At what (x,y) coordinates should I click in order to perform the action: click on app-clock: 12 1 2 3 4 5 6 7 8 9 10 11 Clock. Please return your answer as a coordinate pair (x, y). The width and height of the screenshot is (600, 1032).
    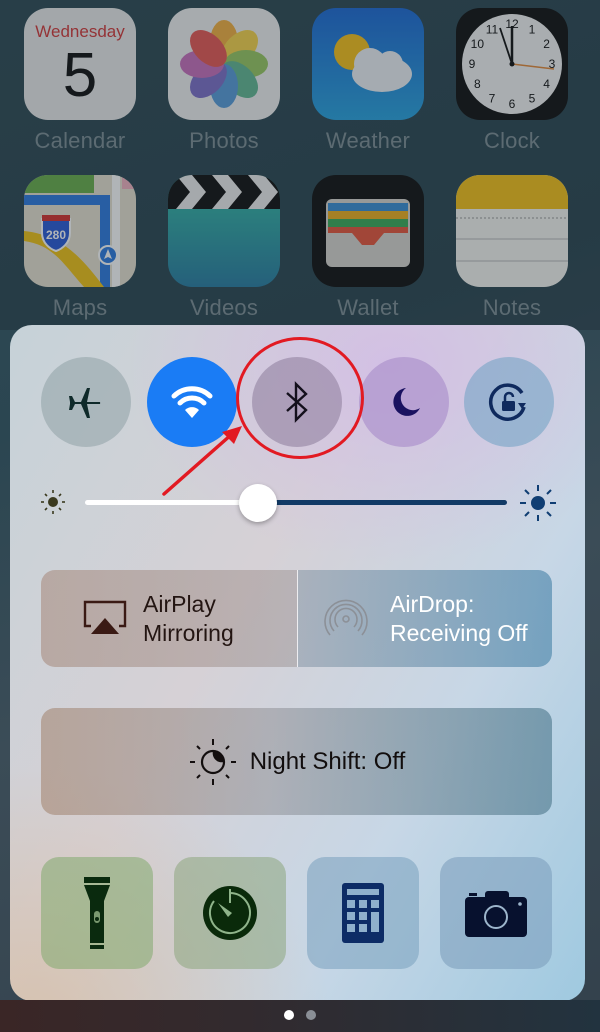
    Looking at the image, I should click on (512, 81).